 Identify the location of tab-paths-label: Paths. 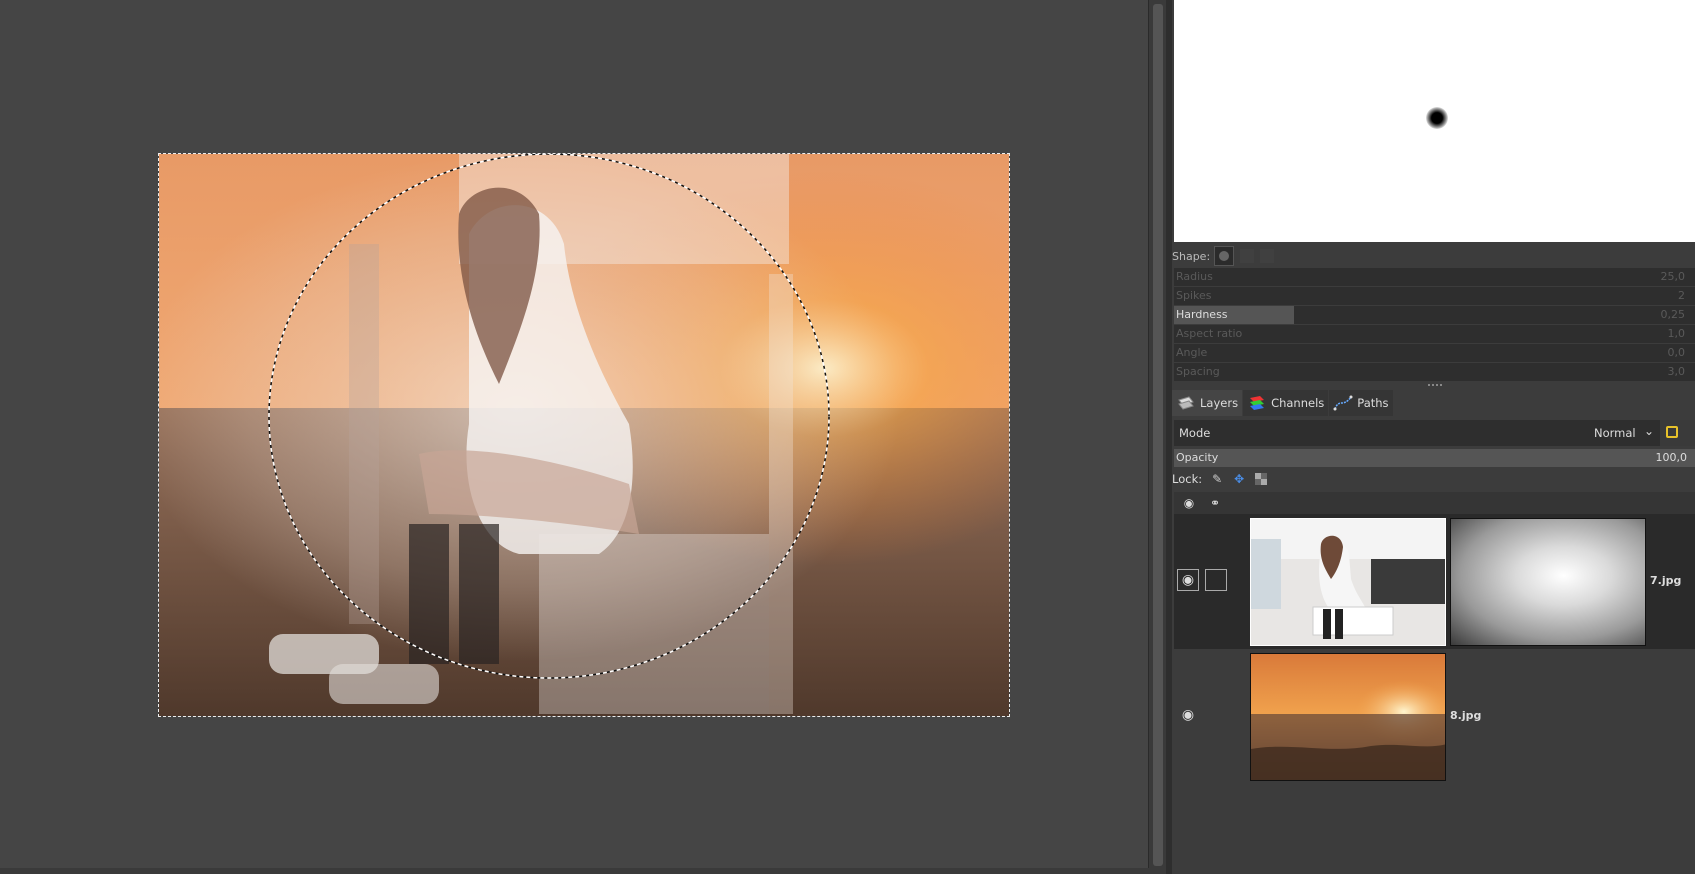
(1373, 403).